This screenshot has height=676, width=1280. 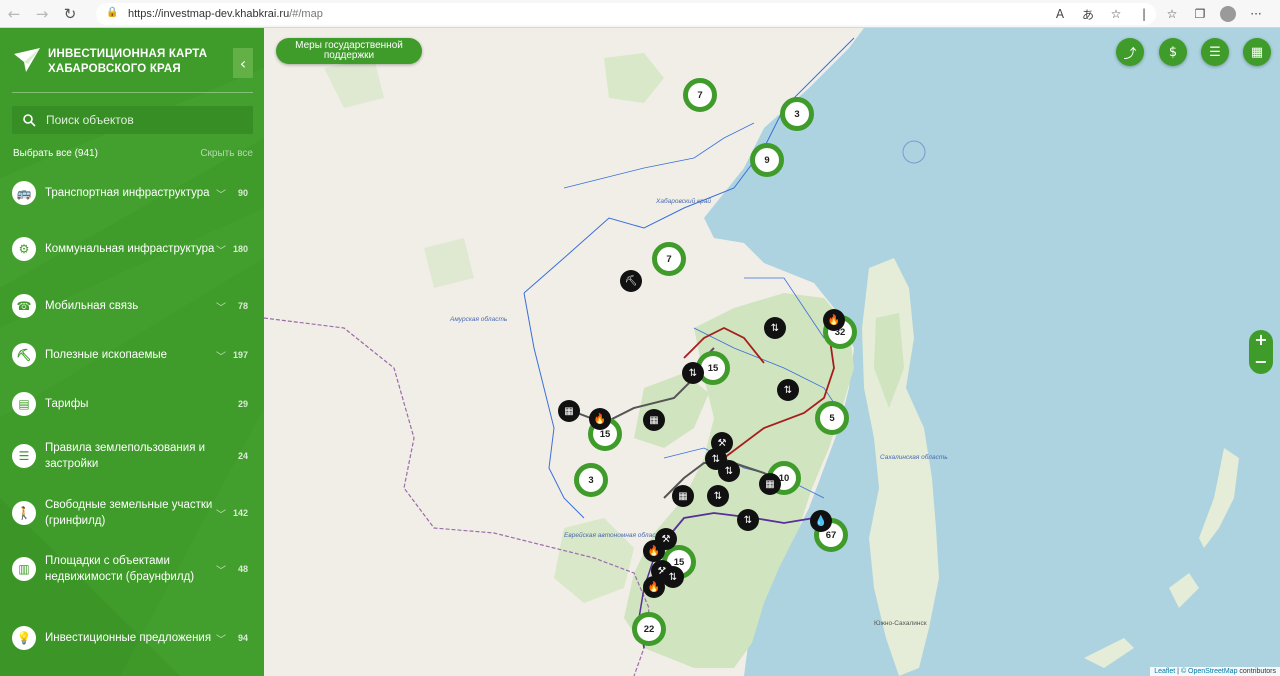 I want to click on map-type-button: ▦, so click(x=1257, y=52).